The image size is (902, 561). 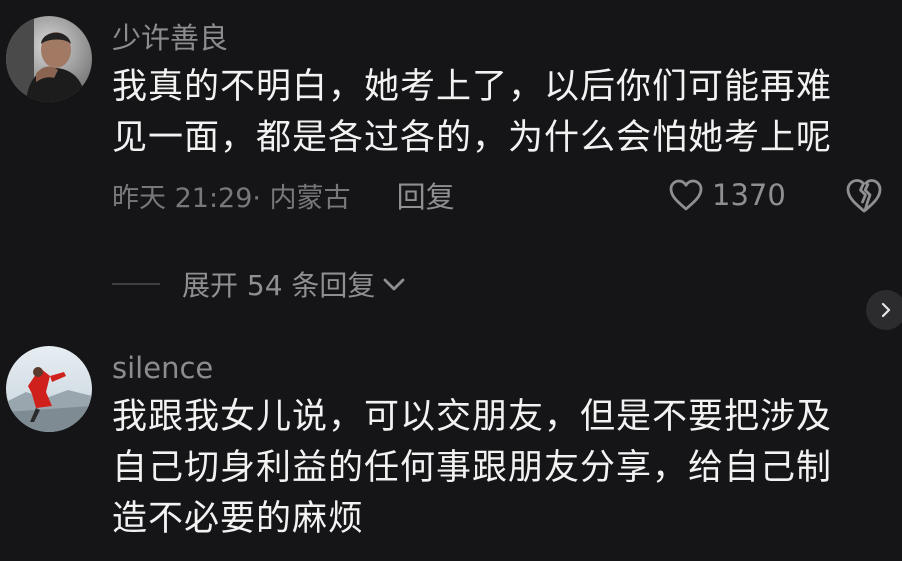 What do you see at coordinates (231, 198) in the screenshot?
I see `comment-time-location: 昨天 21:29· 内蒙古` at bounding box center [231, 198].